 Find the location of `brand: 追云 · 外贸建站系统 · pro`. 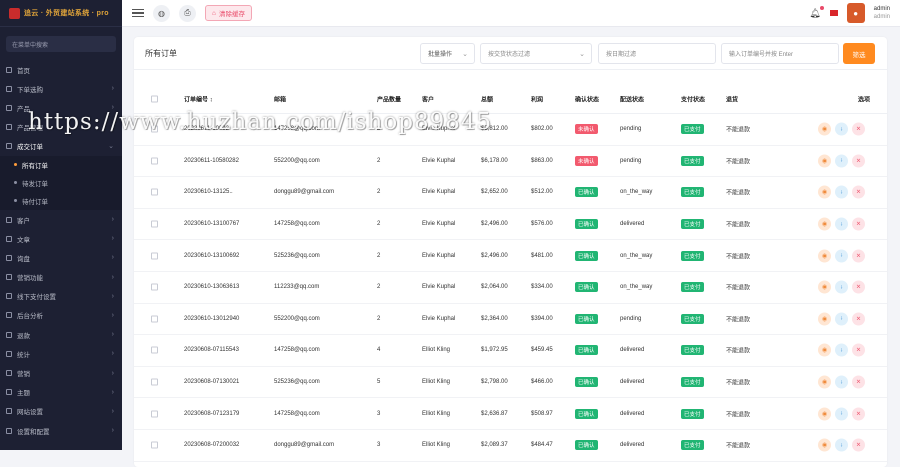

brand: 追云 · 外贸建站系统 · pro is located at coordinates (61, 13).